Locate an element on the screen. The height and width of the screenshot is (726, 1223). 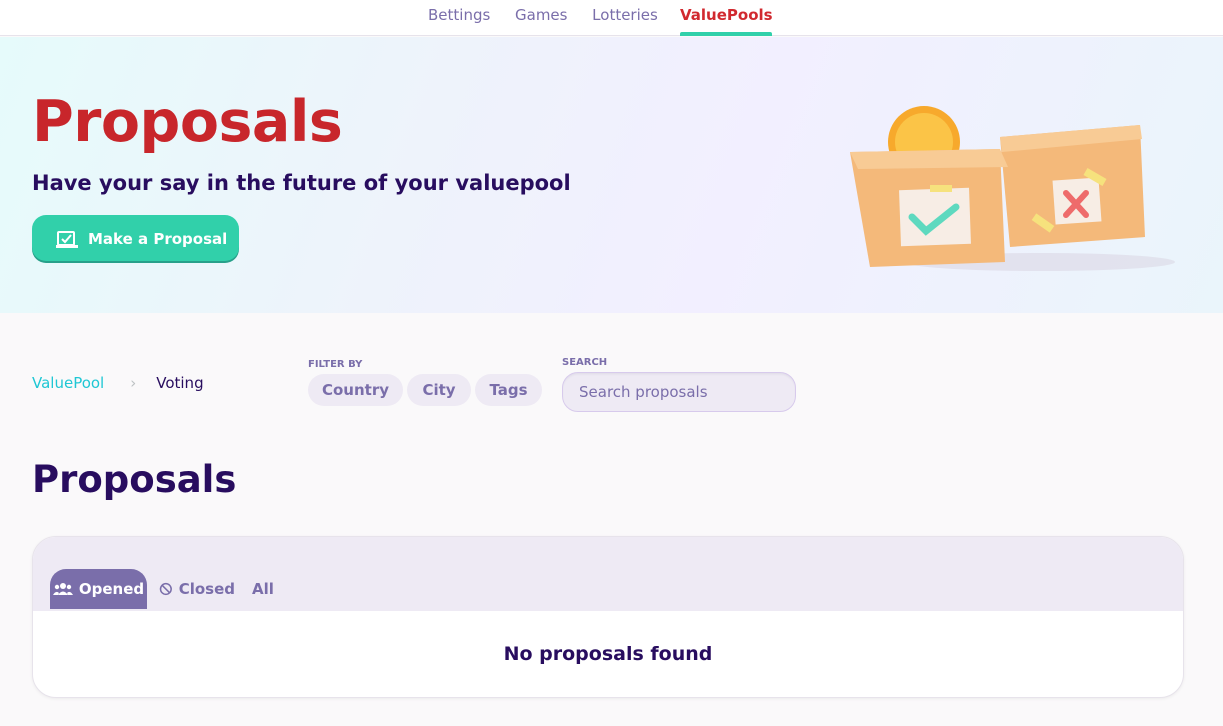
tab-closed: Closed is located at coordinates (197, 589).